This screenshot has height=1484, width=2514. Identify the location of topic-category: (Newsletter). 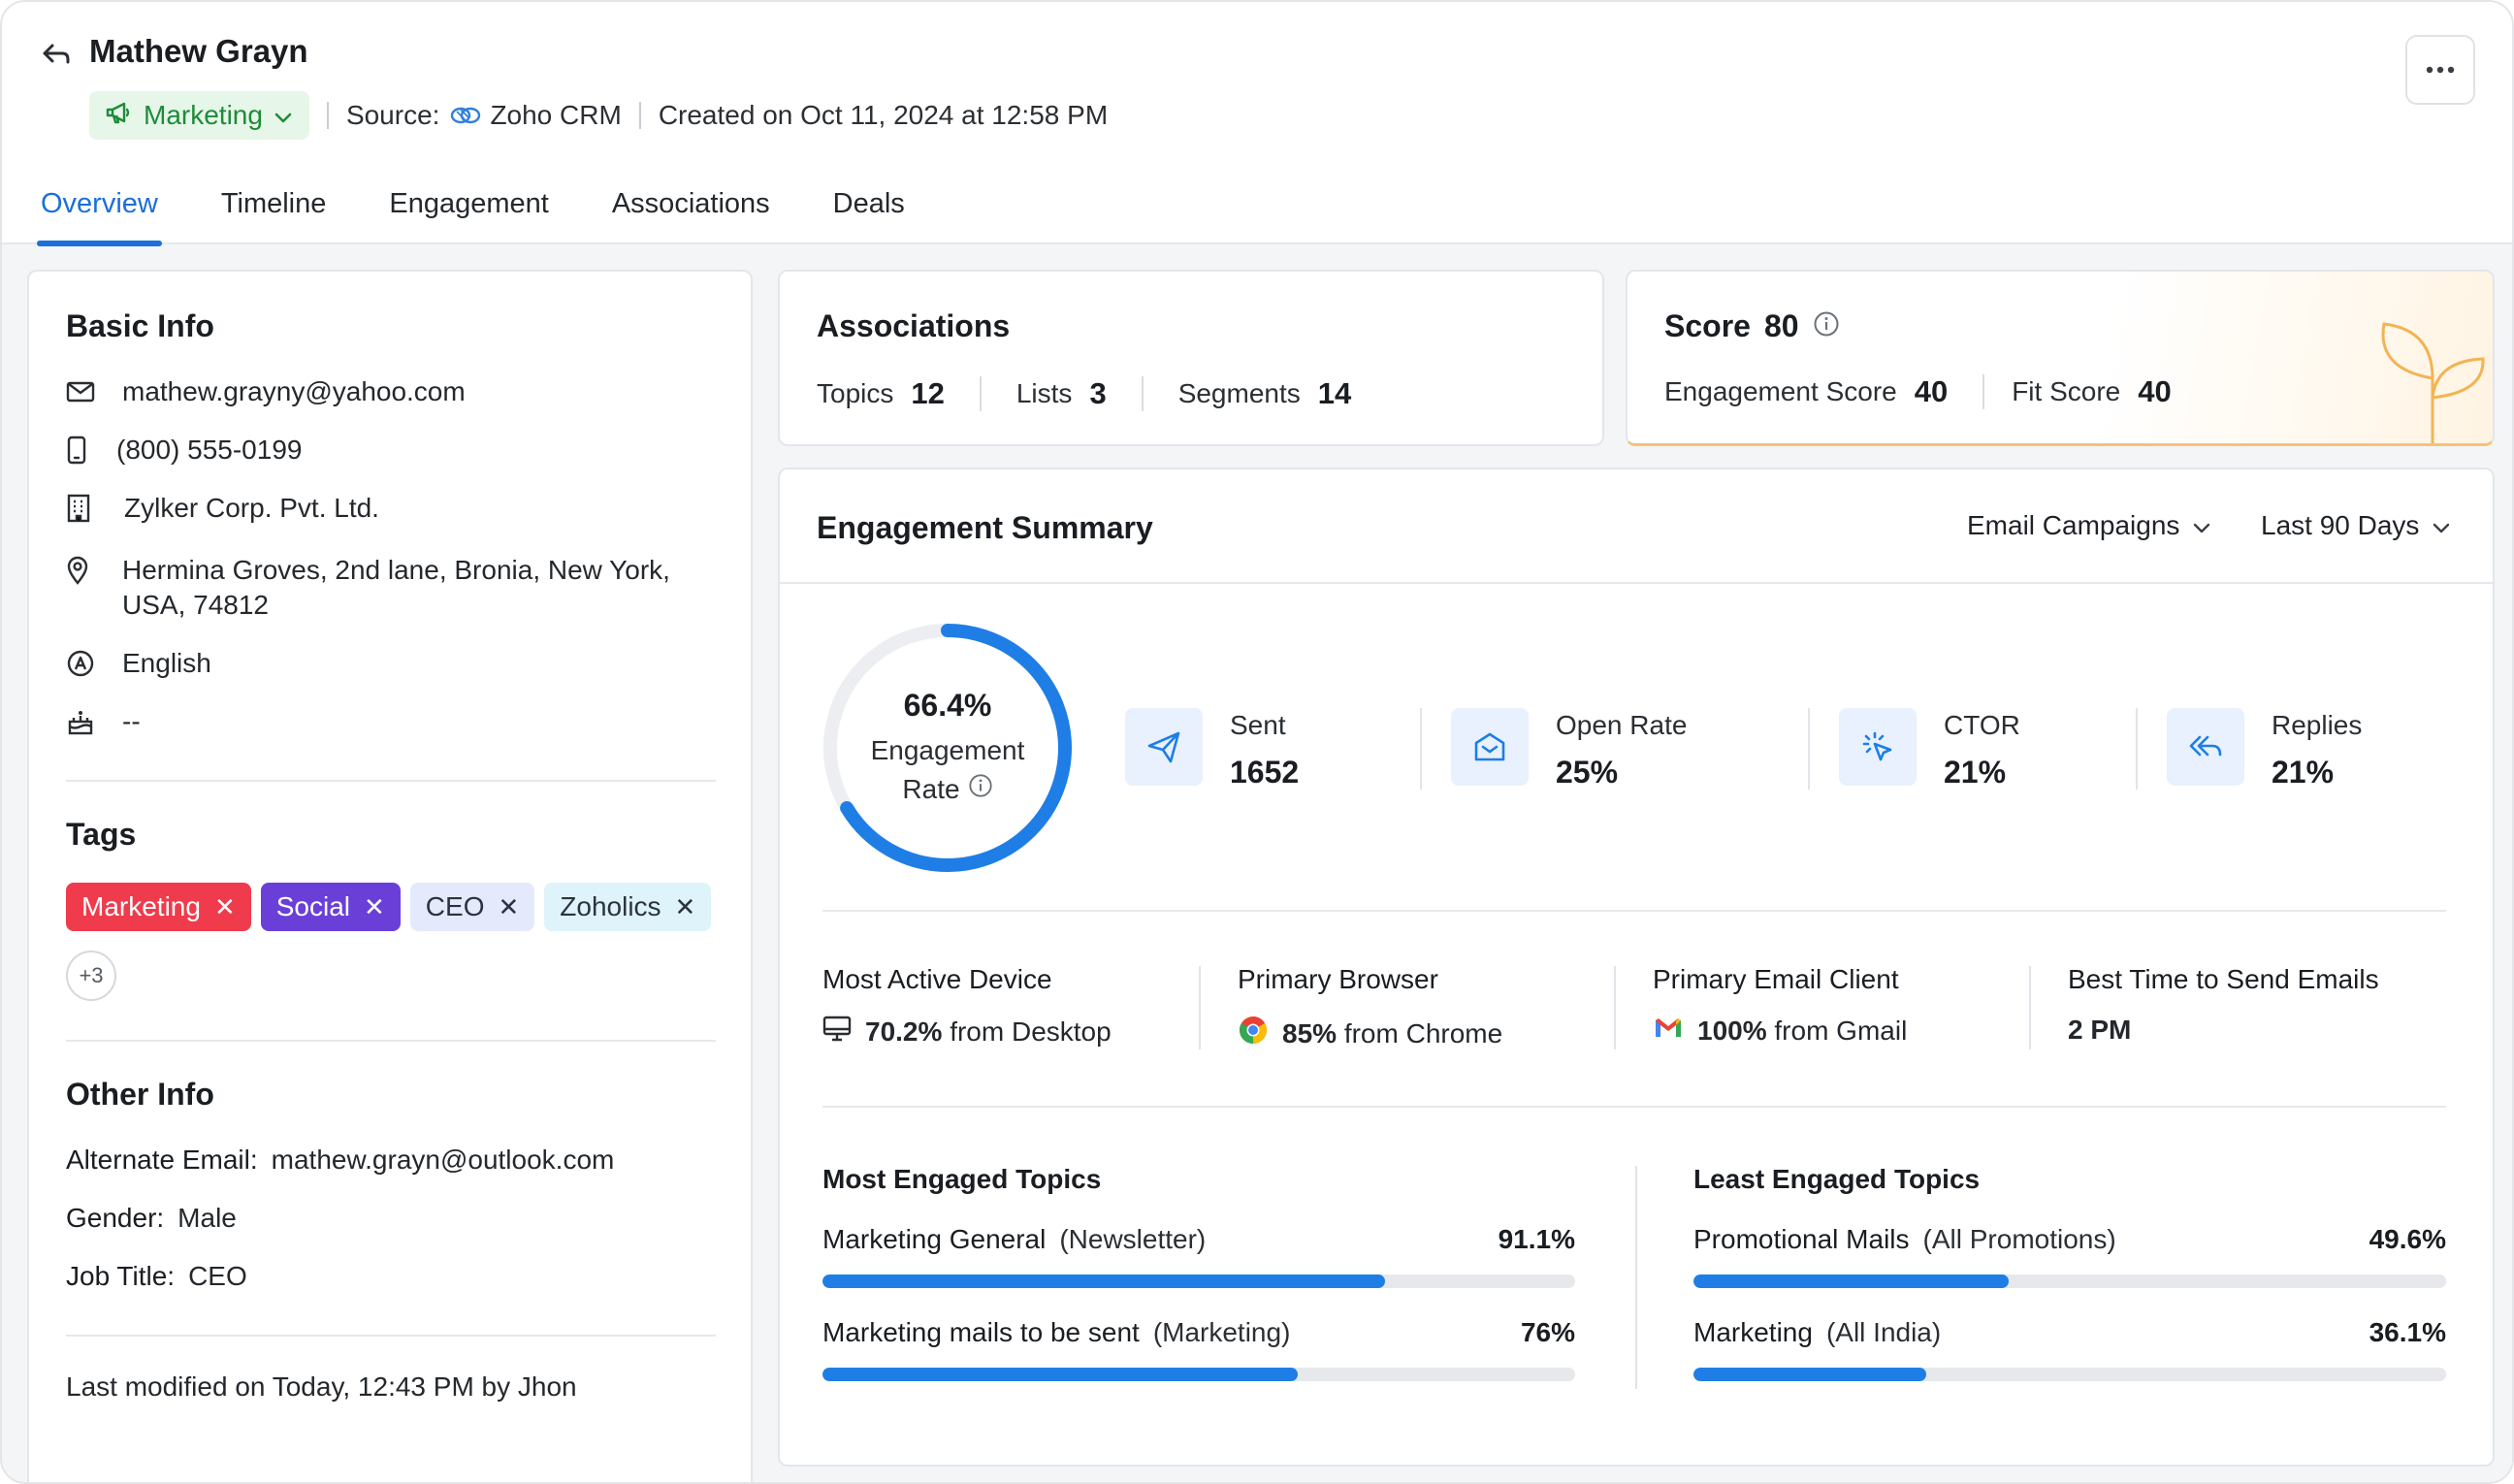
(1133, 1239).